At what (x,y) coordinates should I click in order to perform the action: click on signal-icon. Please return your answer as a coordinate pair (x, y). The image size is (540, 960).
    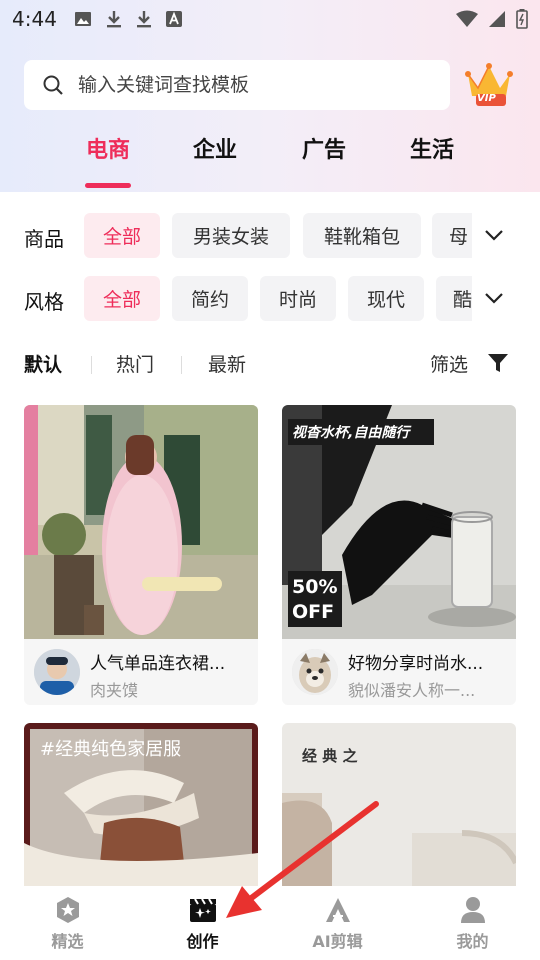
    Looking at the image, I should click on (497, 19).